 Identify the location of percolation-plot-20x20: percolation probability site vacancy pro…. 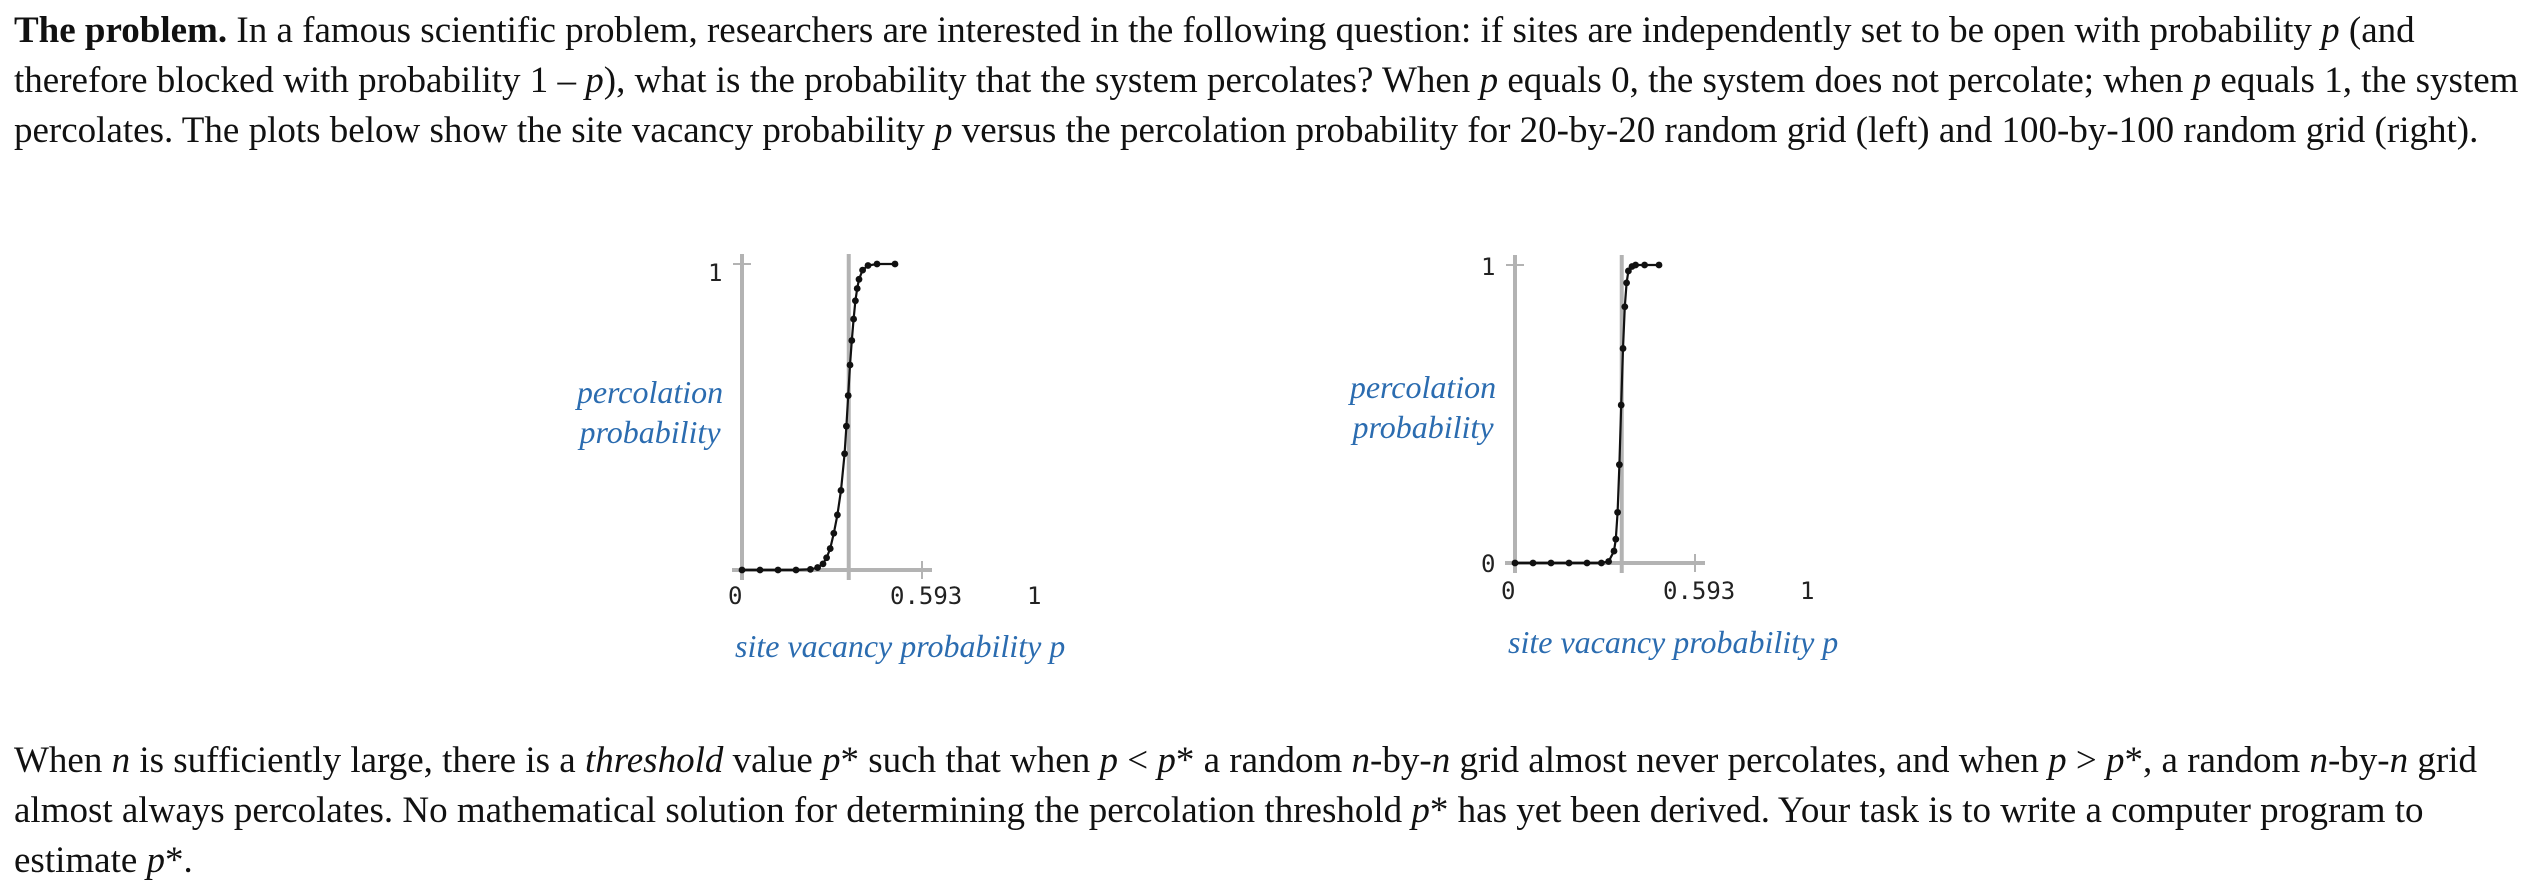
(900, 470).